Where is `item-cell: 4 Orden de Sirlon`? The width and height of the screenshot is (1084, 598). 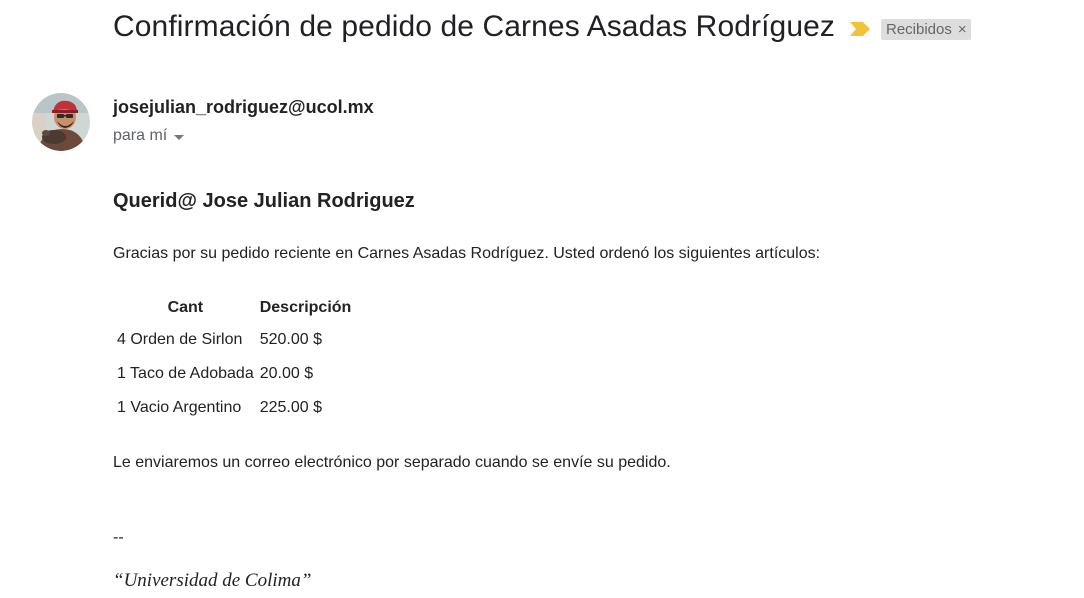
item-cell: 4 Orden de Sirlon is located at coordinates (180, 339).